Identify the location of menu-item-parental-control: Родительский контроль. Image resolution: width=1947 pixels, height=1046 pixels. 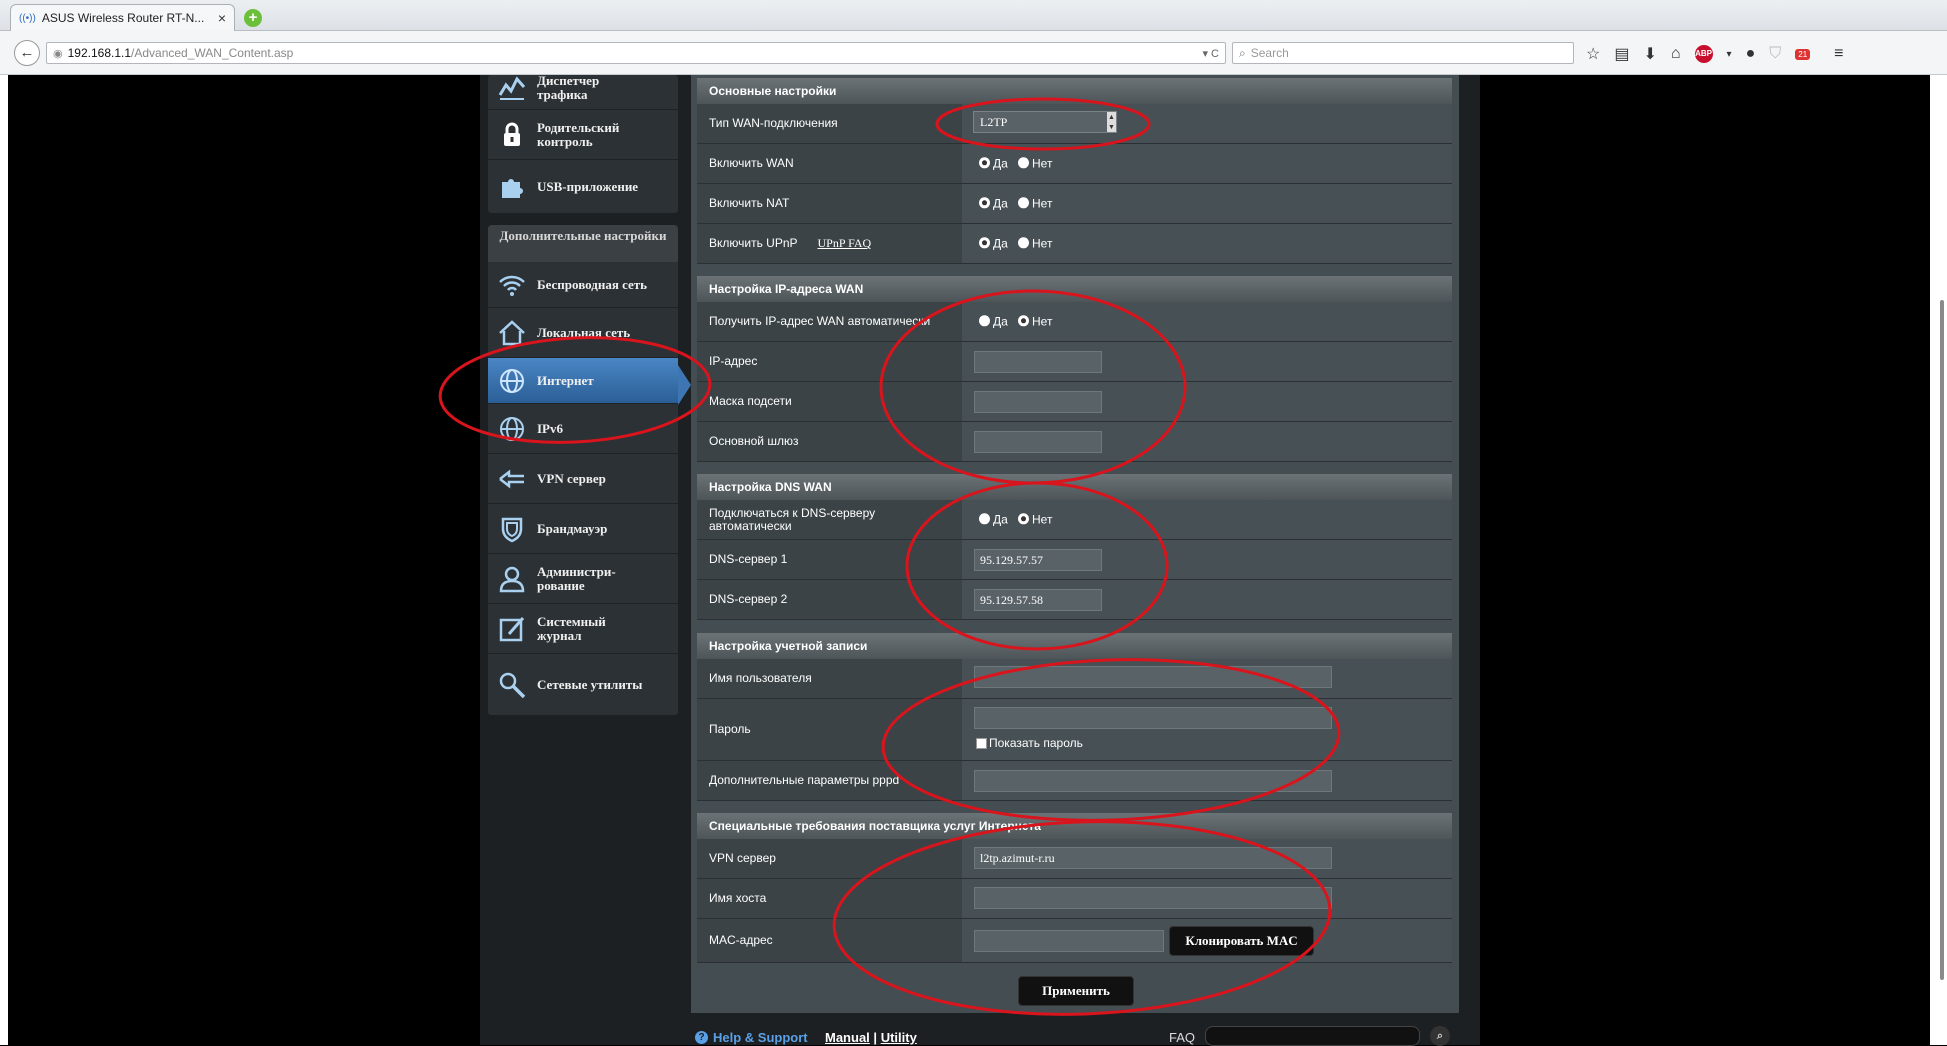
(583, 135).